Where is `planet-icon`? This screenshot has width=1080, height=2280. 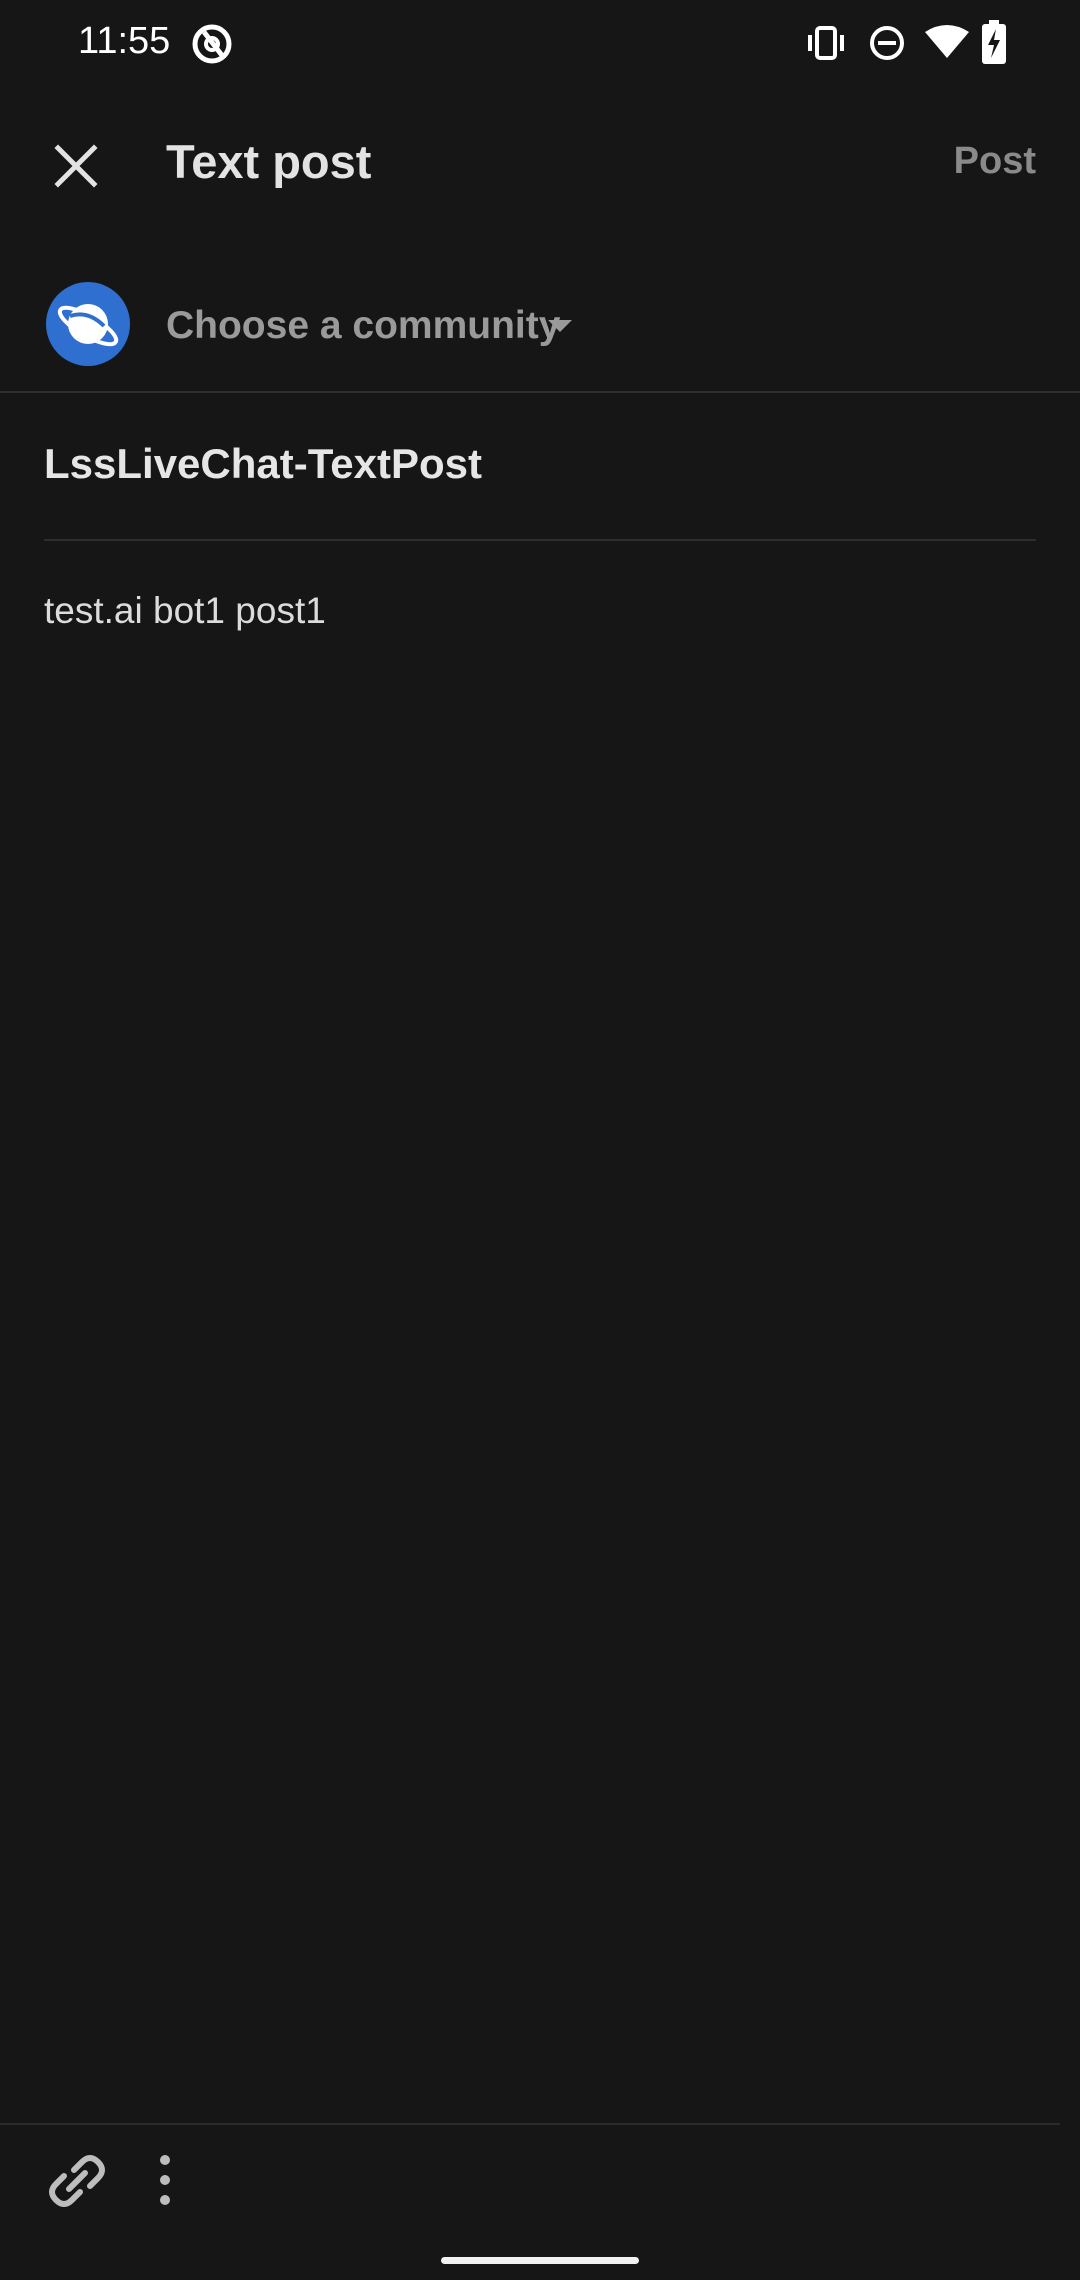 planet-icon is located at coordinates (88, 325).